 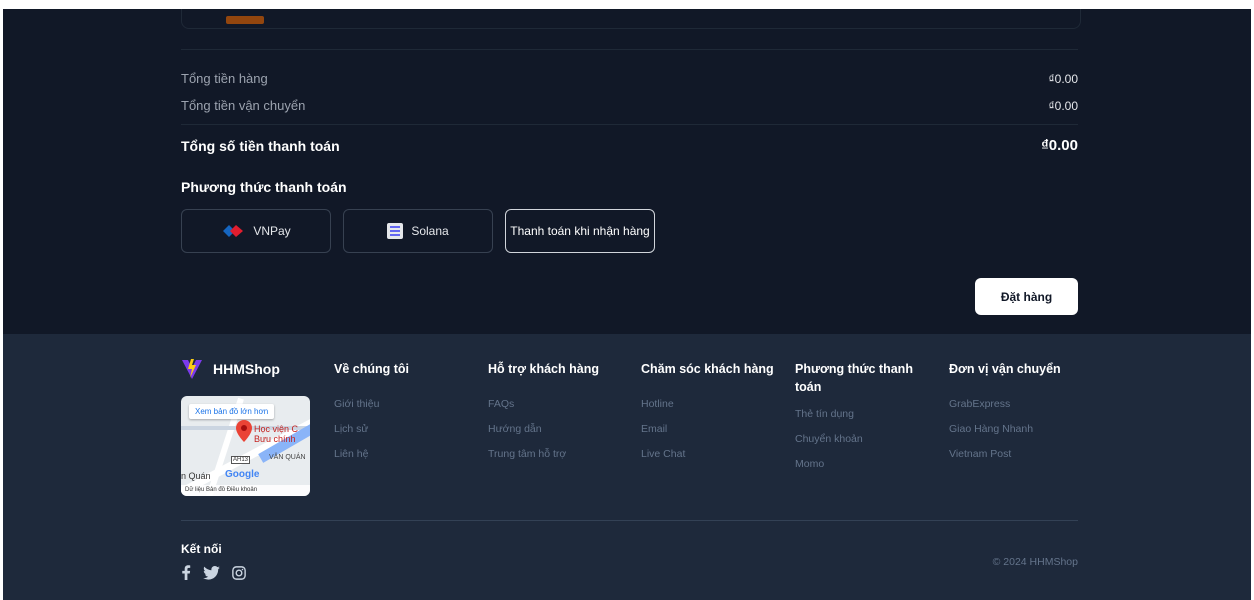 I want to click on payment-option-solana: Solana, so click(x=418, y=231).